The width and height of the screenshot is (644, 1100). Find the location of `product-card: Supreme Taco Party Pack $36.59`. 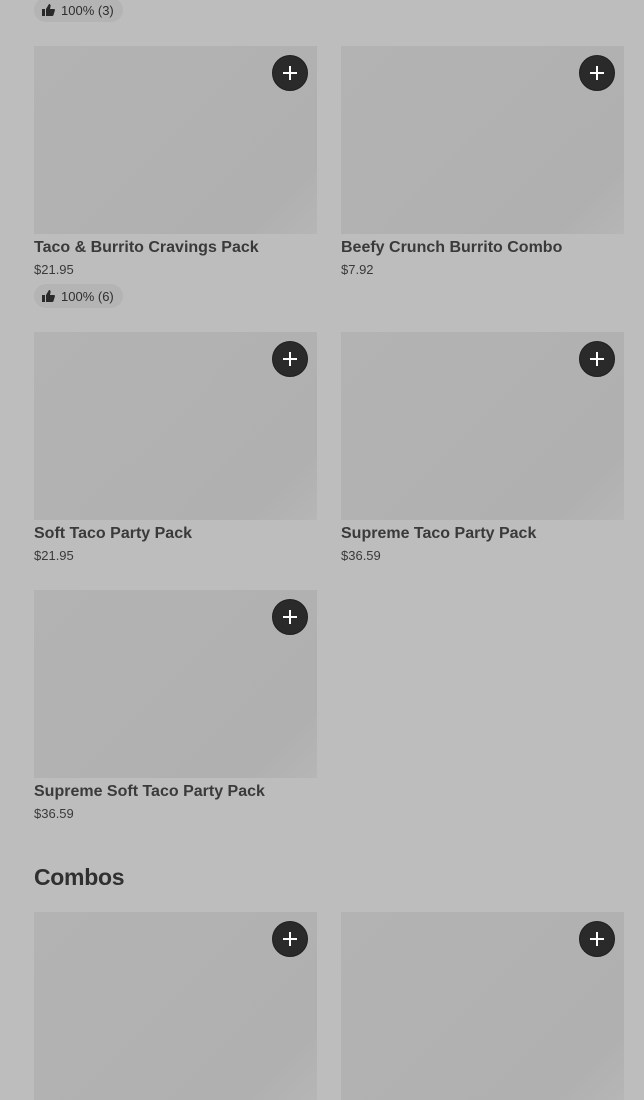

product-card: Supreme Taco Party Pack $36.59 is located at coordinates (482, 447).